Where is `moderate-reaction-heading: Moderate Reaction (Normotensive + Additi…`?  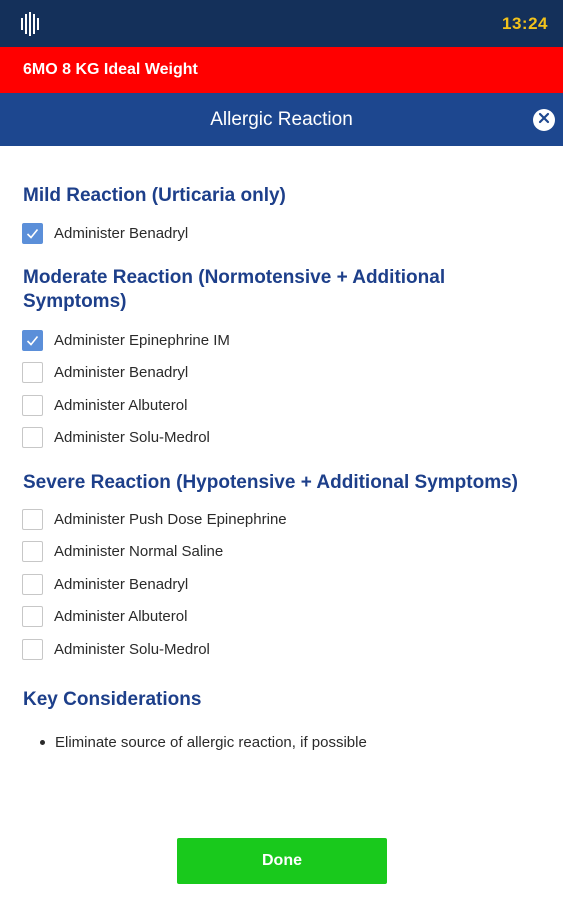
moderate-reaction-heading: Moderate Reaction (Normotensive + Additi… is located at coordinates (234, 289).